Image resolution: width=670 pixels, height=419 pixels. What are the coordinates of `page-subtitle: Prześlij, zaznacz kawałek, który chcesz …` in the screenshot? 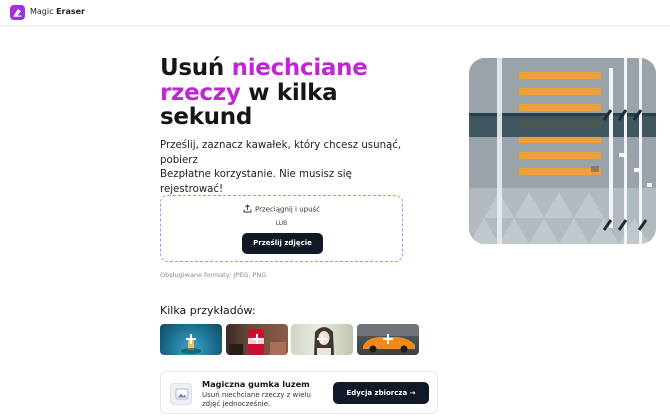 It's located at (285, 168).